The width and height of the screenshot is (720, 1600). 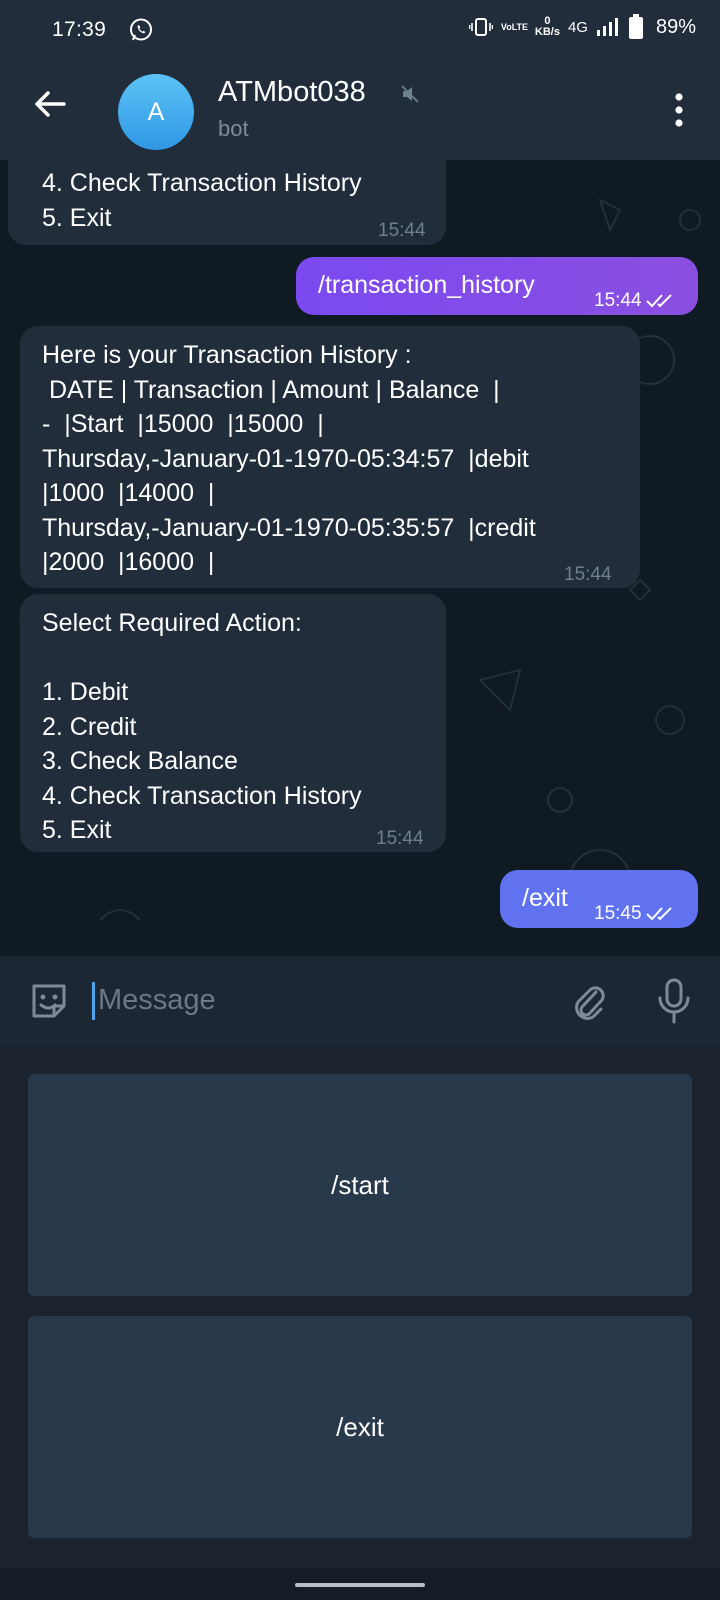 What do you see at coordinates (233, 128) in the screenshot?
I see `chat-subtitle: bot` at bounding box center [233, 128].